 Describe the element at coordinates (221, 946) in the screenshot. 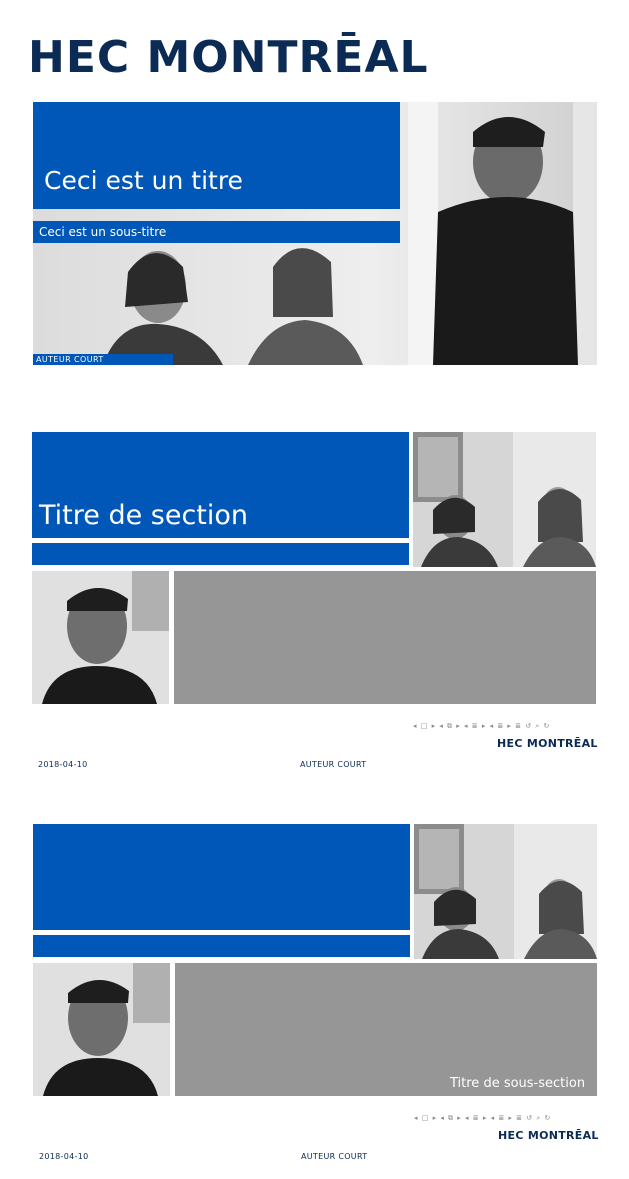

I see `subsection-bar` at that location.